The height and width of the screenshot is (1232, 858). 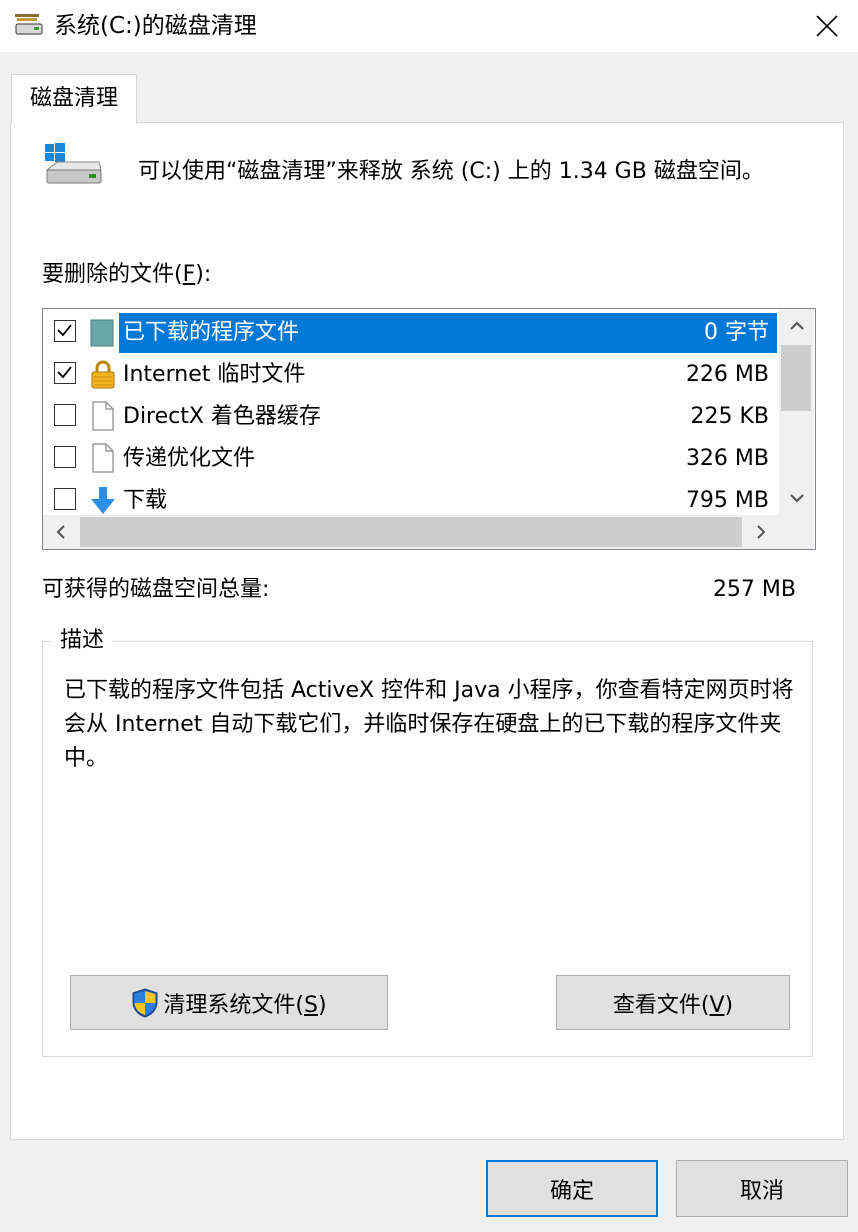 I want to click on vertical-scrollbar, so click(x=796, y=412).